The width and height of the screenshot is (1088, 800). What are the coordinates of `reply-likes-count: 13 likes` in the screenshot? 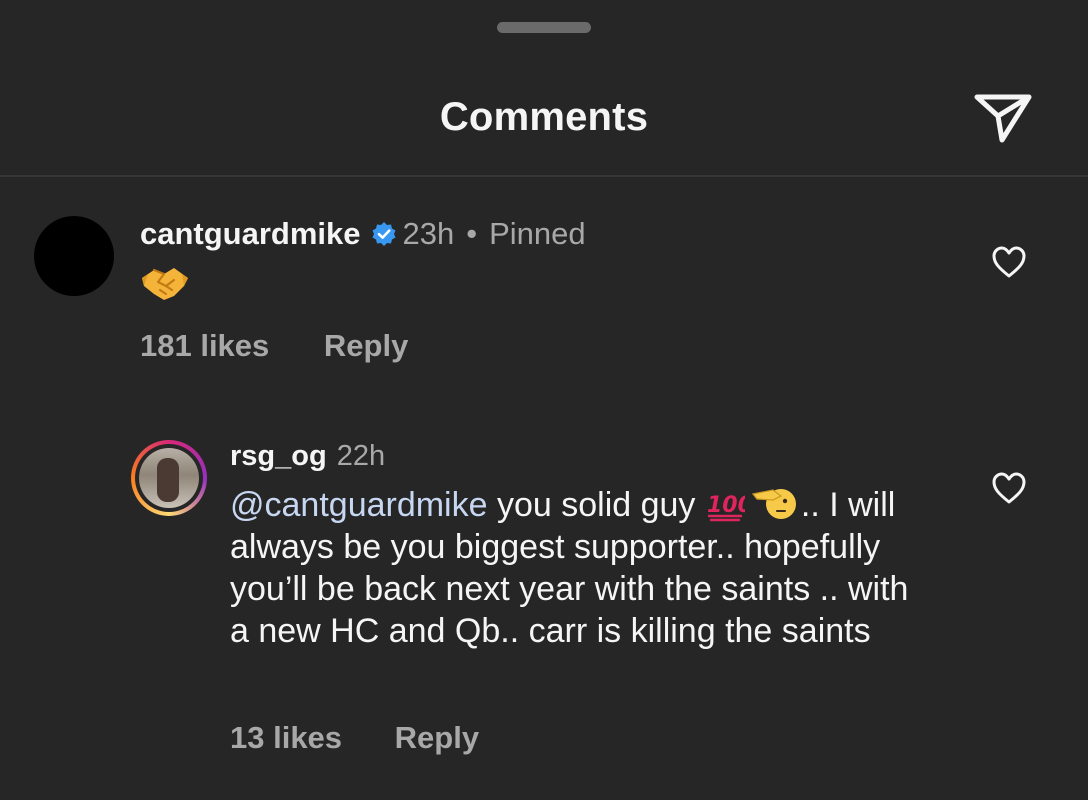 It's located at (286, 738).